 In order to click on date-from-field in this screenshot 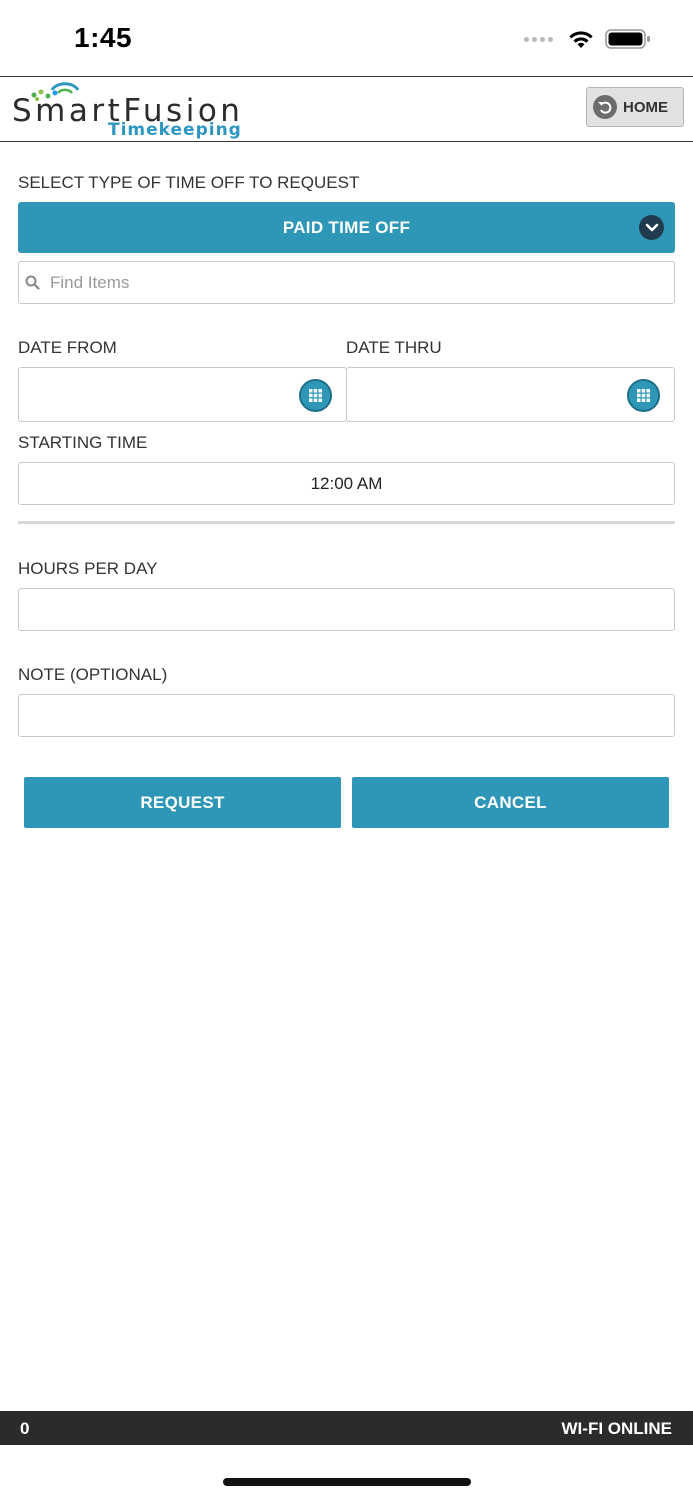, I will do `click(182, 394)`.